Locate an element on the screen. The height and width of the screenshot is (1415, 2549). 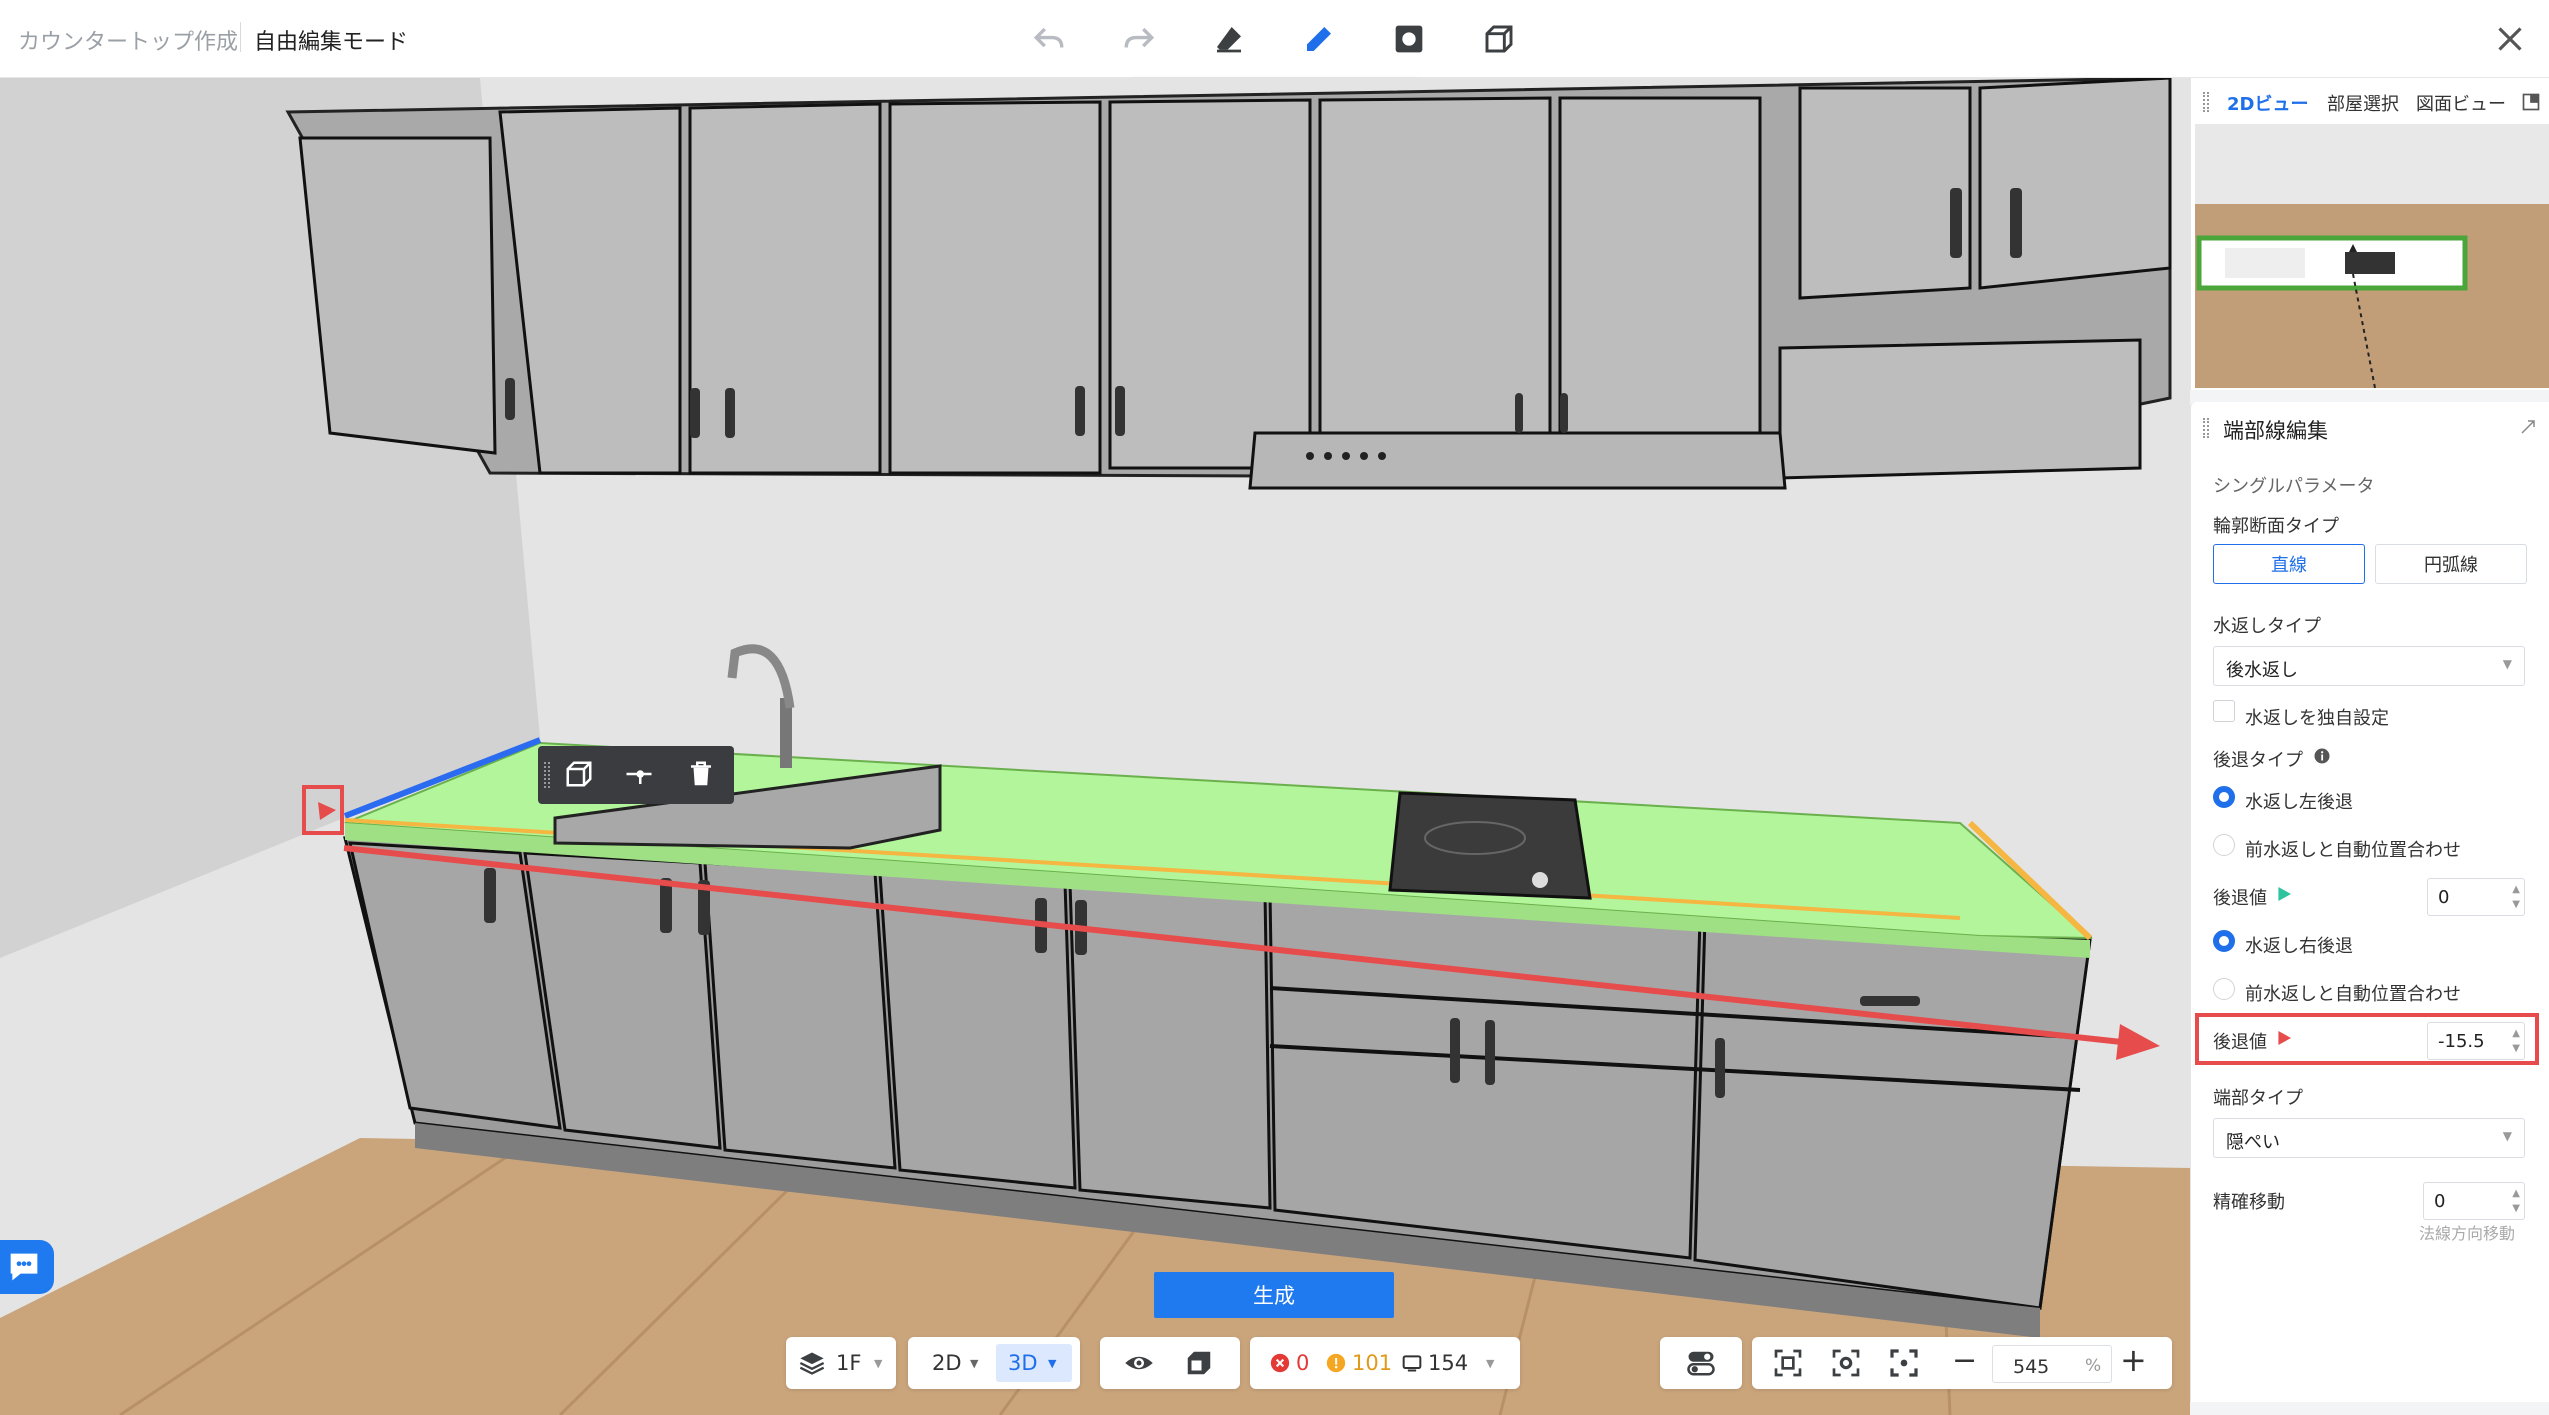
profile-arc-button: 円弧線 is located at coordinates (2451, 564).